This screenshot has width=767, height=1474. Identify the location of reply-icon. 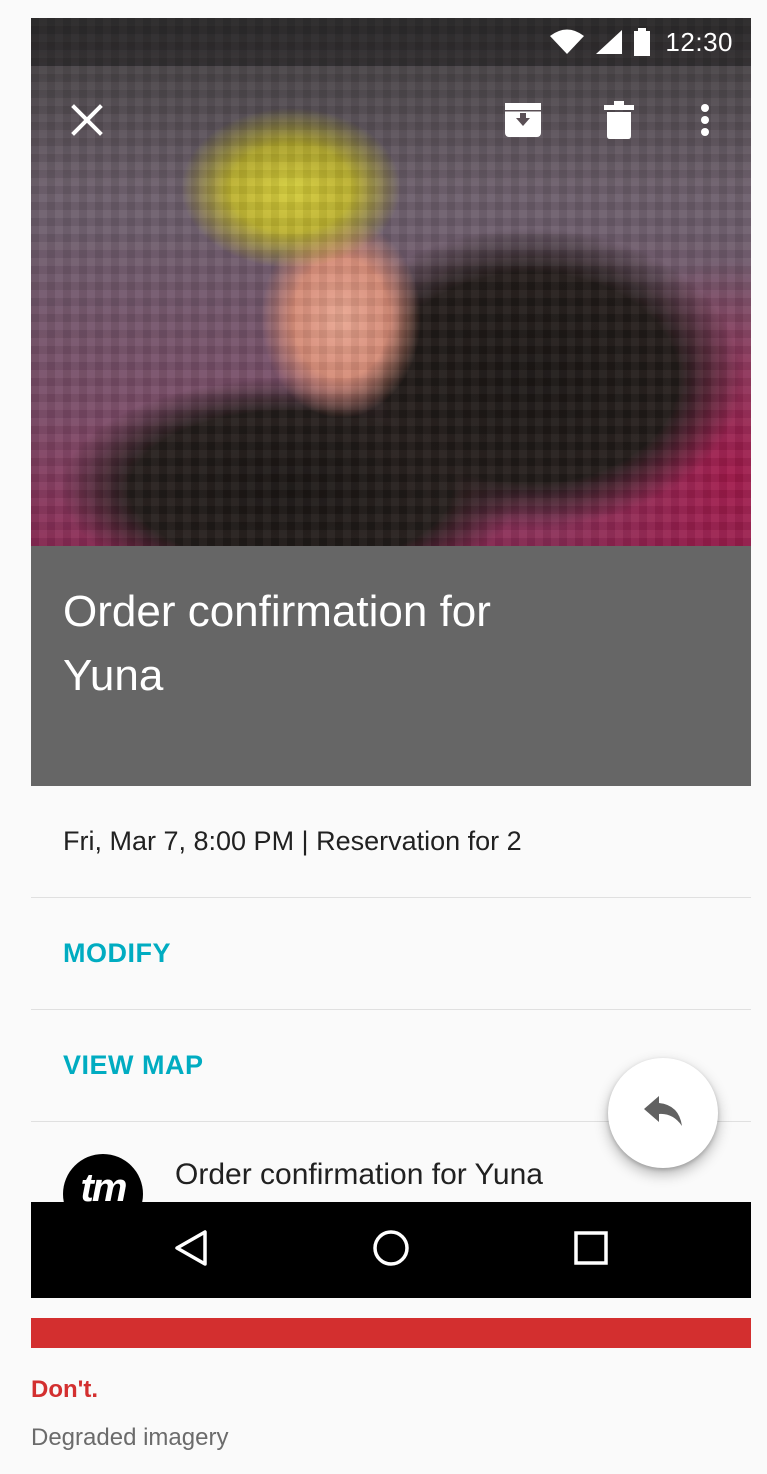
(663, 1113).